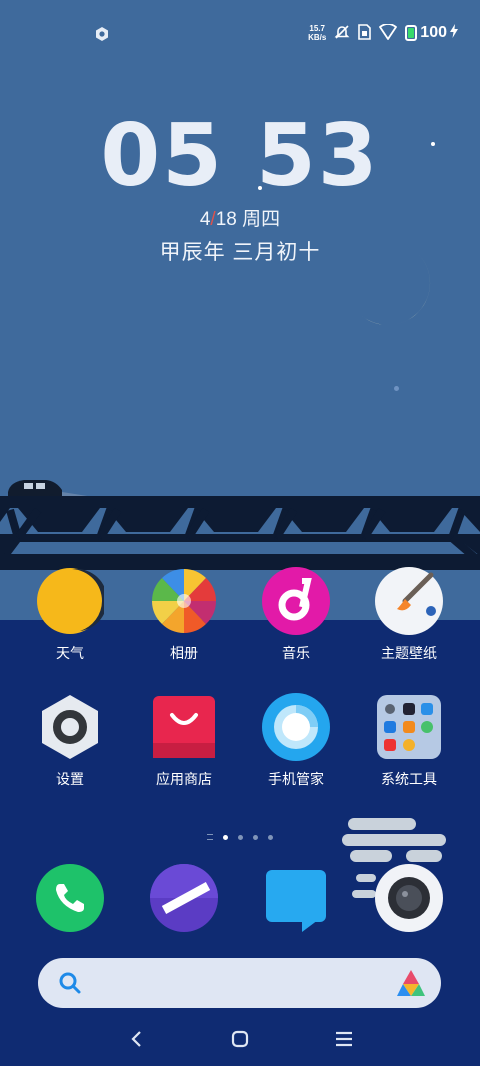 The width and height of the screenshot is (480, 1066). Describe the element at coordinates (411, 33) in the screenshot. I see `battery-icon` at that location.